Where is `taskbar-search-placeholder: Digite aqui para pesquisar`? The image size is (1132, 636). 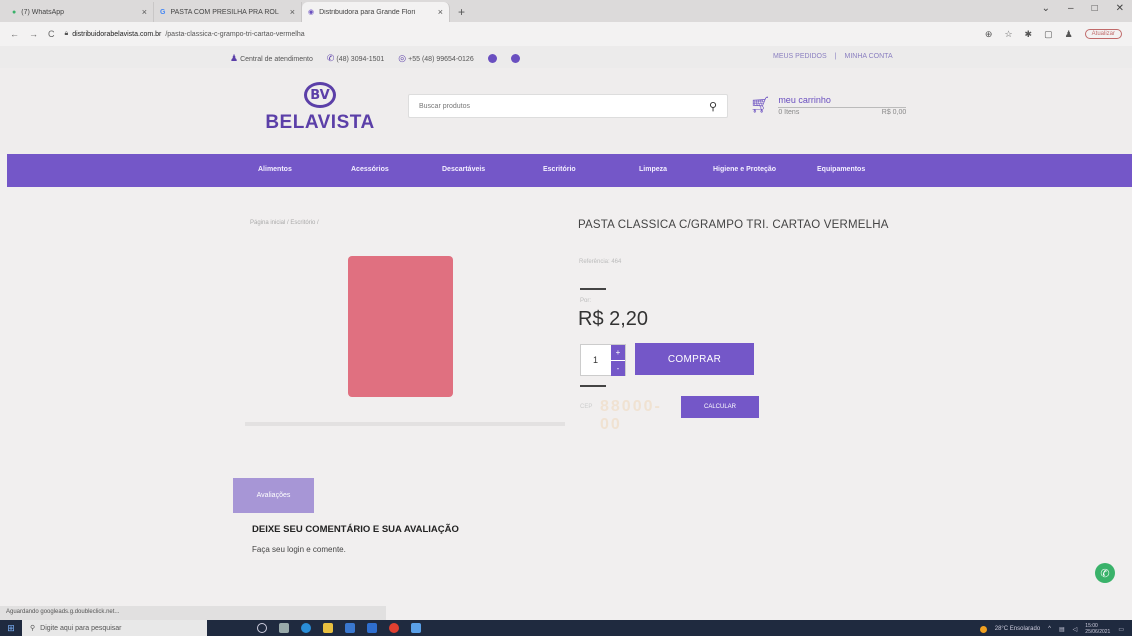 taskbar-search-placeholder: Digite aqui para pesquisar is located at coordinates (81, 628).